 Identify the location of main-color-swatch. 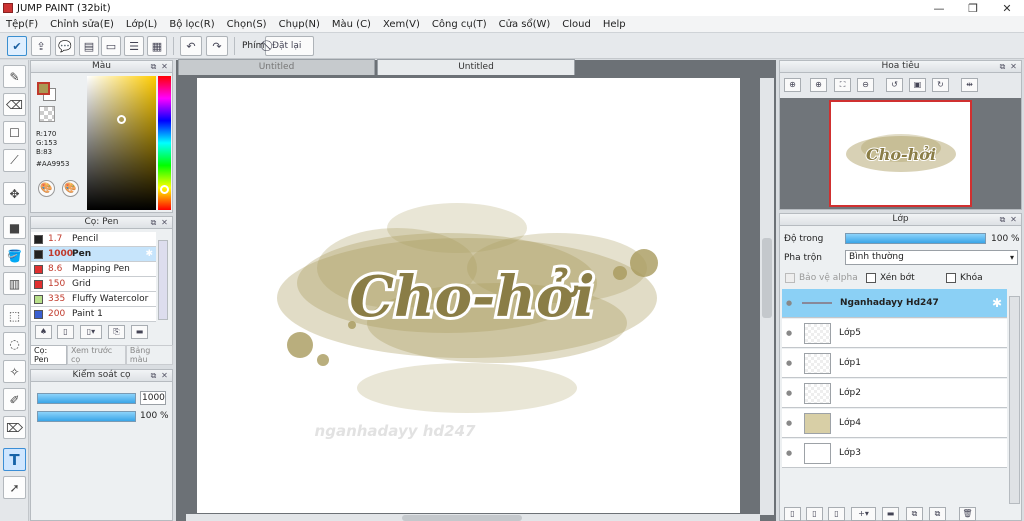
(43, 88).